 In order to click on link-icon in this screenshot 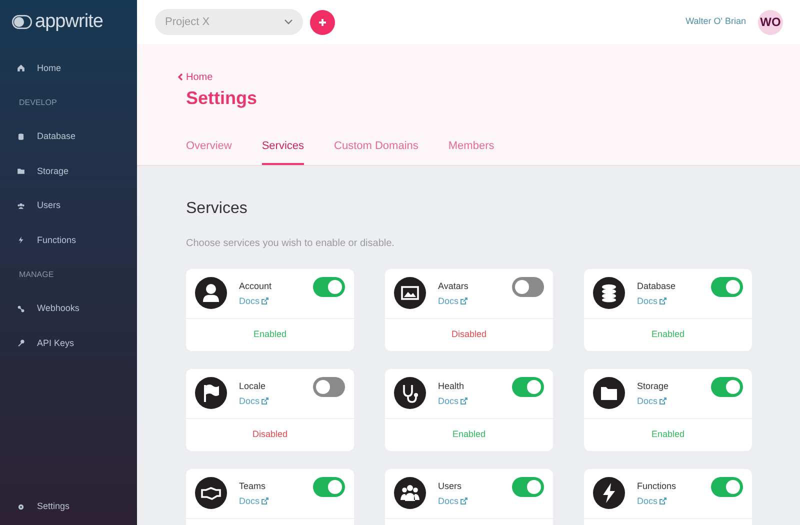, I will do `click(21, 308)`.